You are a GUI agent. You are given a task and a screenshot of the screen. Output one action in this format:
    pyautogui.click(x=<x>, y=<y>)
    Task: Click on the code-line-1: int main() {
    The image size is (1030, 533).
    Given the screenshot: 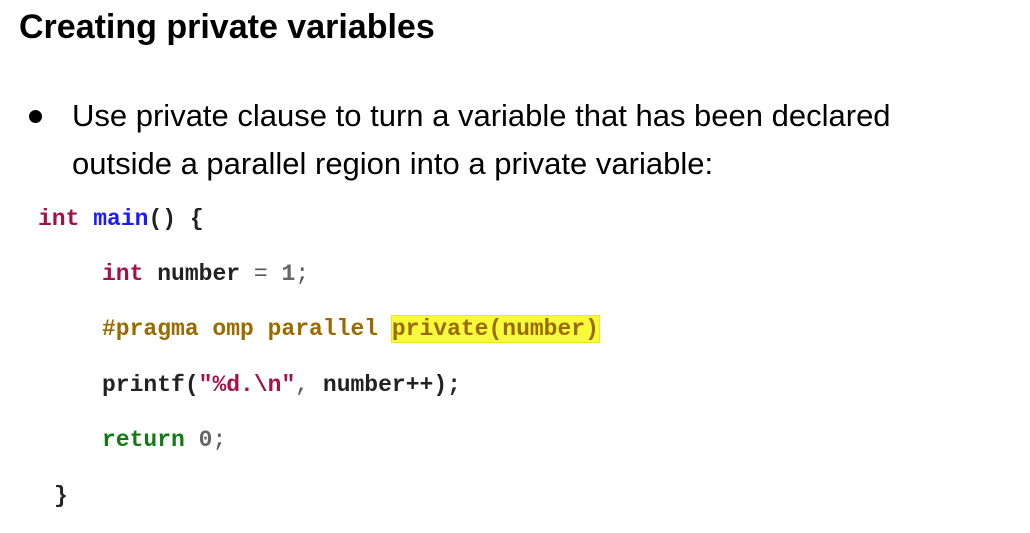 What is the action you would take?
    pyautogui.click(x=121, y=219)
    